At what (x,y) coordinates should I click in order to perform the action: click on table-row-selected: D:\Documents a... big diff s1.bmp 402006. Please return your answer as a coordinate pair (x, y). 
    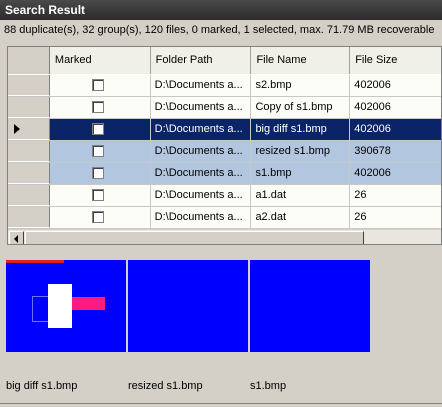
    Looking at the image, I should click on (224, 130).